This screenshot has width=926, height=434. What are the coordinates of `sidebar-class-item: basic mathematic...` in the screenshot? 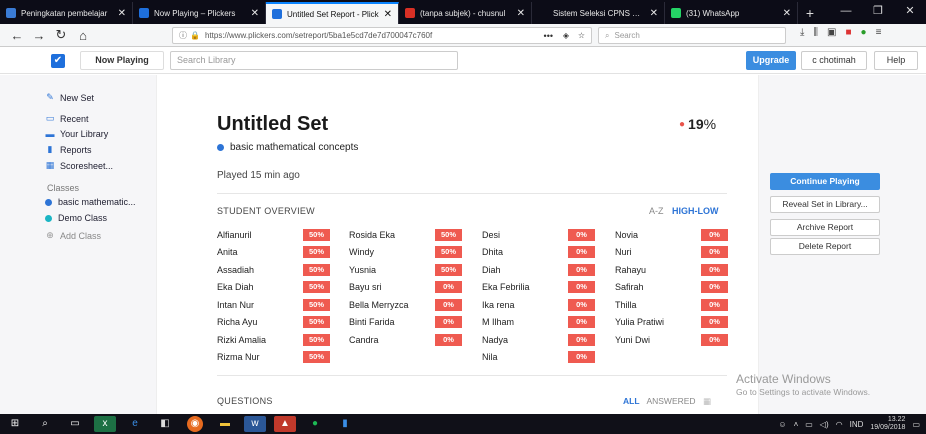 It's located at (90, 202).